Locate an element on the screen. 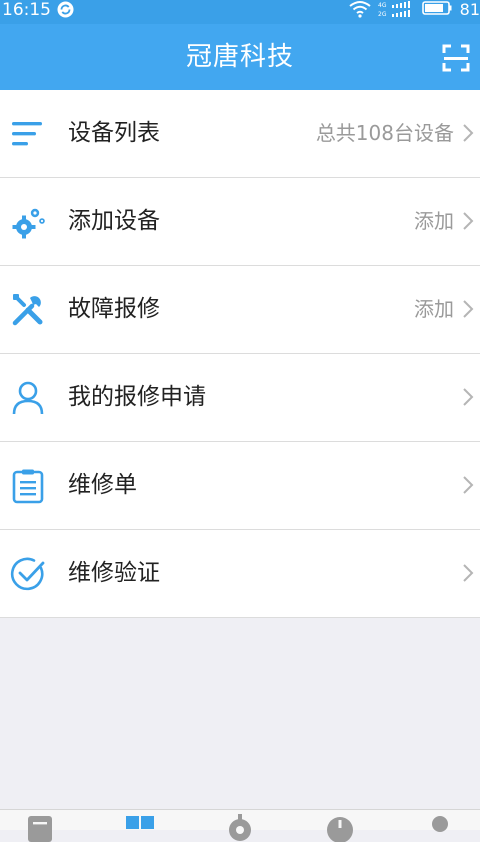 The width and height of the screenshot is (480, 842). menu-item-fault-report: 故障报修 添加 is located at coordinates (240, 310).